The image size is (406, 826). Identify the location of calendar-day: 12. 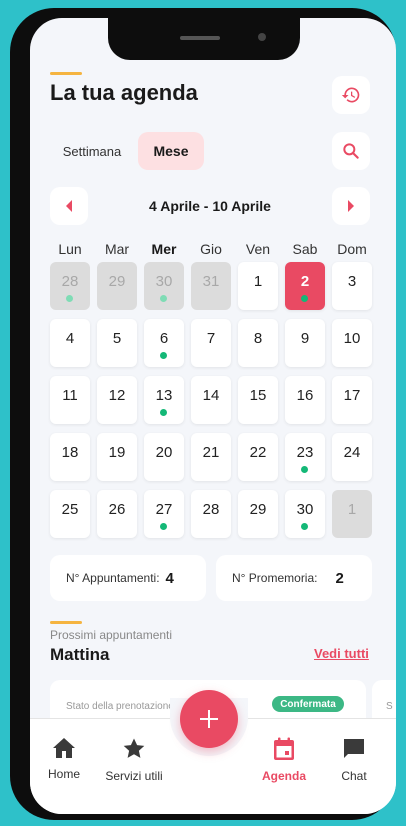
(117, 400).